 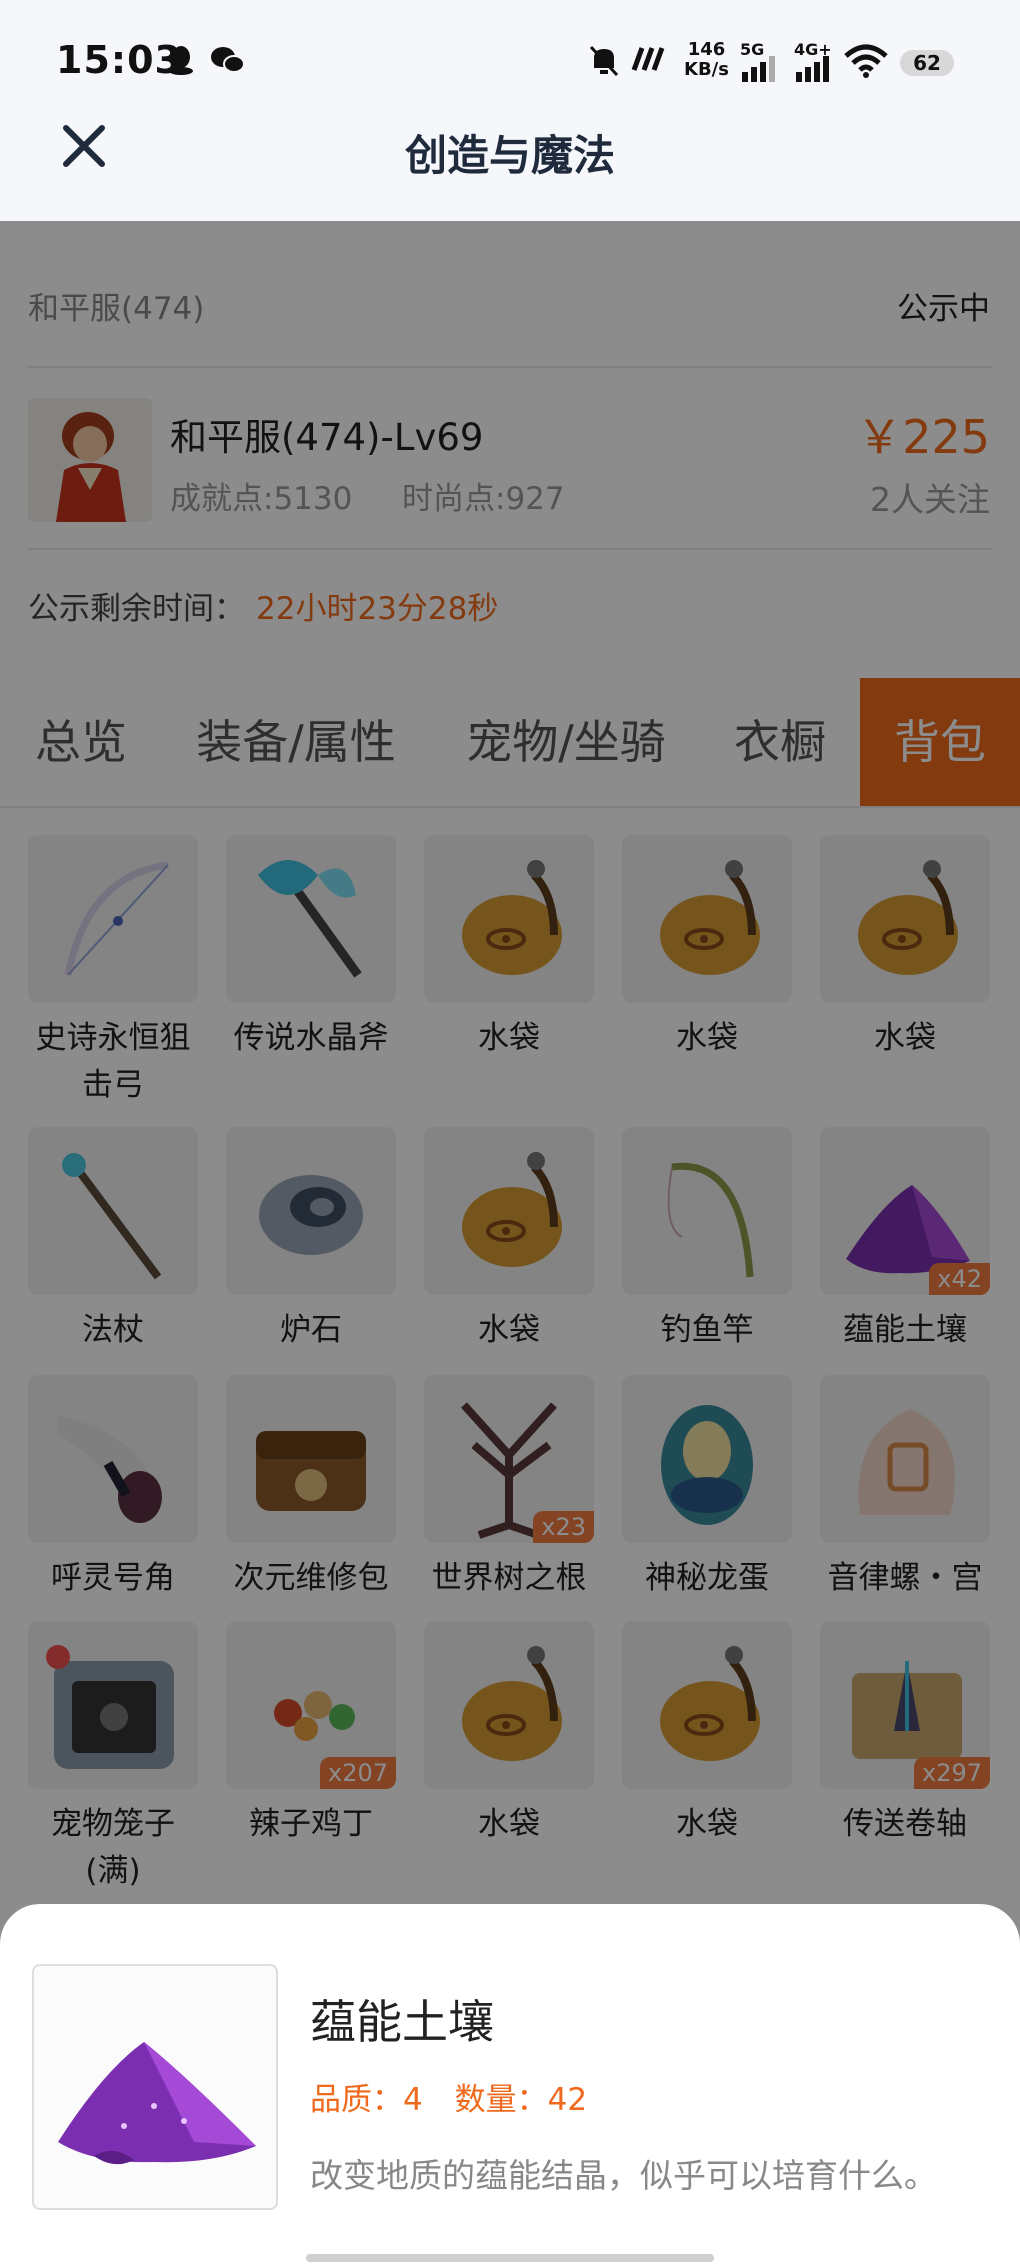 What do you see at coordinates (181, 63) in the screenshot?
I see `qq-icon` at bounding box center [181, 63].